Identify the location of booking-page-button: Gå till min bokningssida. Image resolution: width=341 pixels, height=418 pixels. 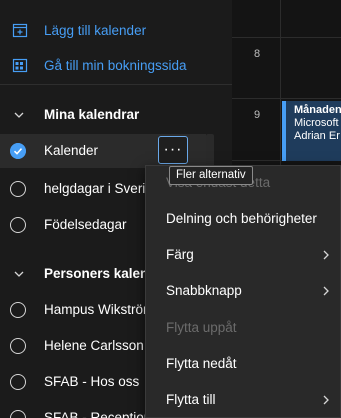
(116, 65).